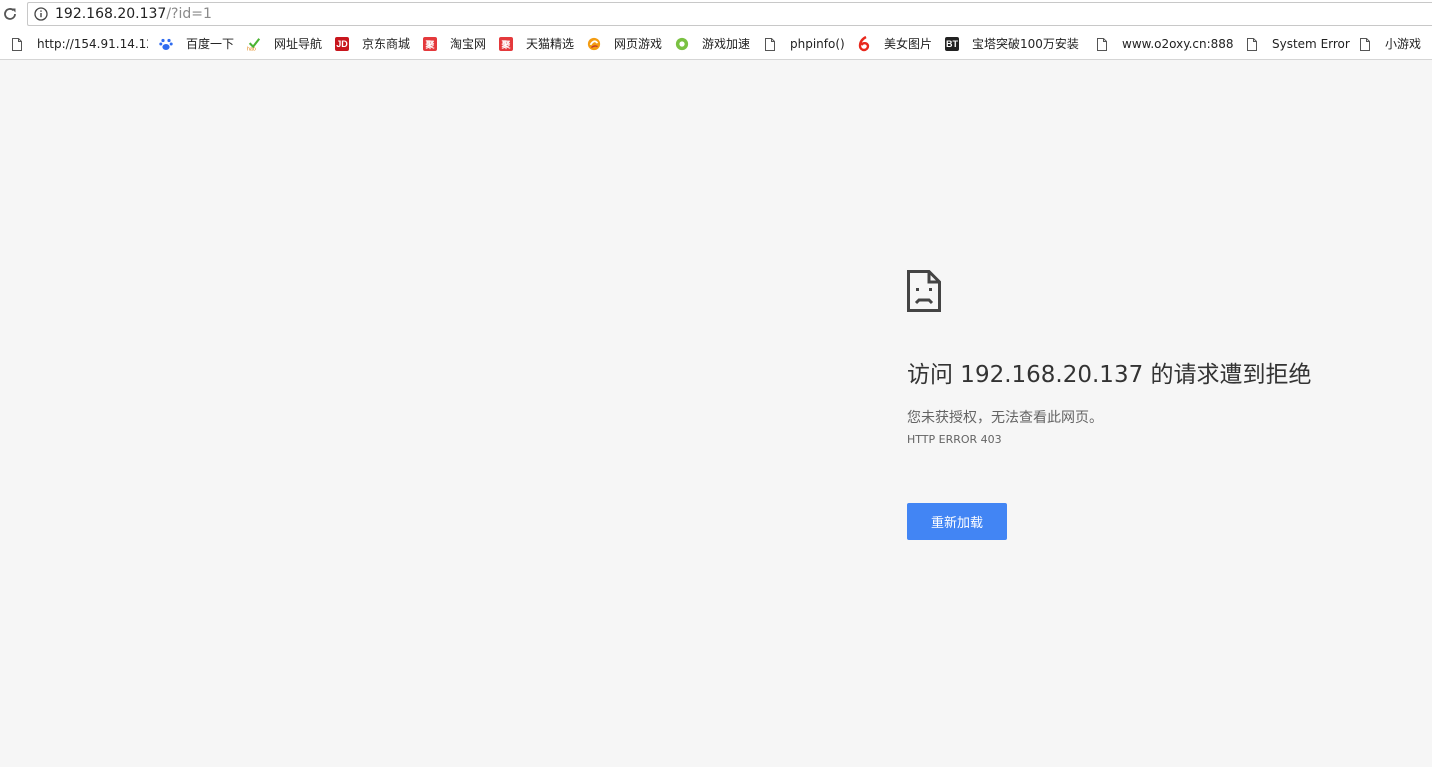  Describe the element at coordinates (908, 44) in the screenshot. I see `bookmark-label: 美女图片` at that location.